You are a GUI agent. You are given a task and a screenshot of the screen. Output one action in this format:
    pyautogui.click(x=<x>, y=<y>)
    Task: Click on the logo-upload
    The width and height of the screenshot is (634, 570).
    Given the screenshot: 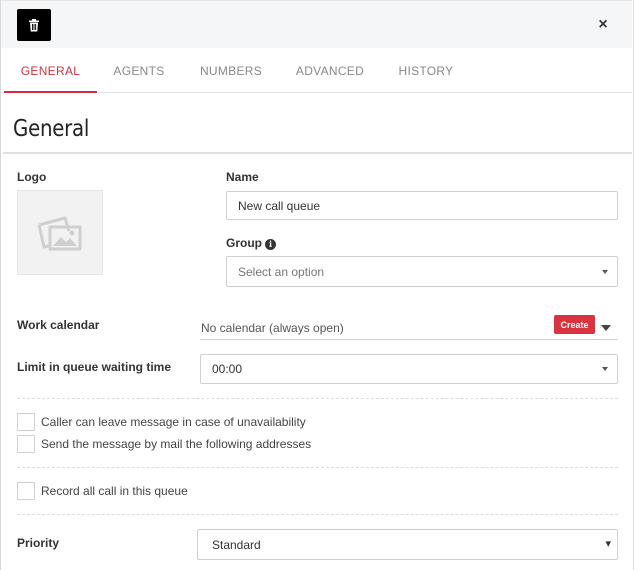 What is the action you would take?
    pyautogui.click(x=60, y=232)
    